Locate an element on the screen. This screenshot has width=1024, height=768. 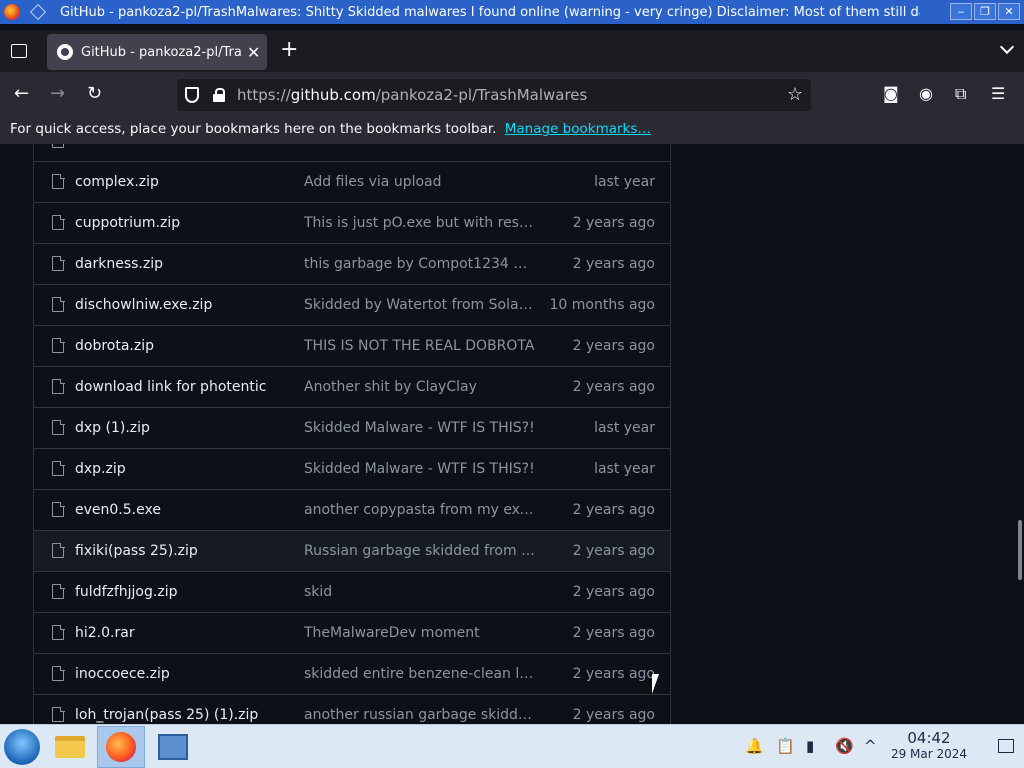
file-name-link: even0.5.exe is located at coordinates (118, 510).